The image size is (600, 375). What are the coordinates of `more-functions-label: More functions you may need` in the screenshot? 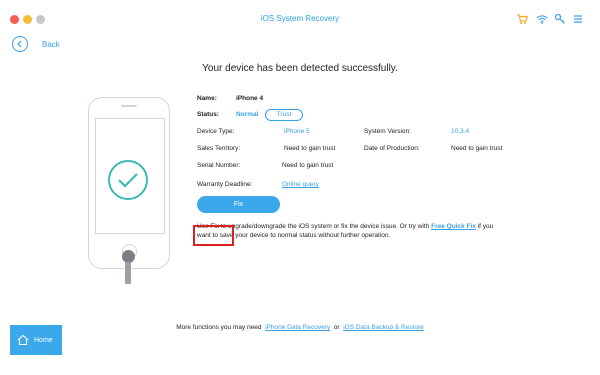 It's located at (219, 327).